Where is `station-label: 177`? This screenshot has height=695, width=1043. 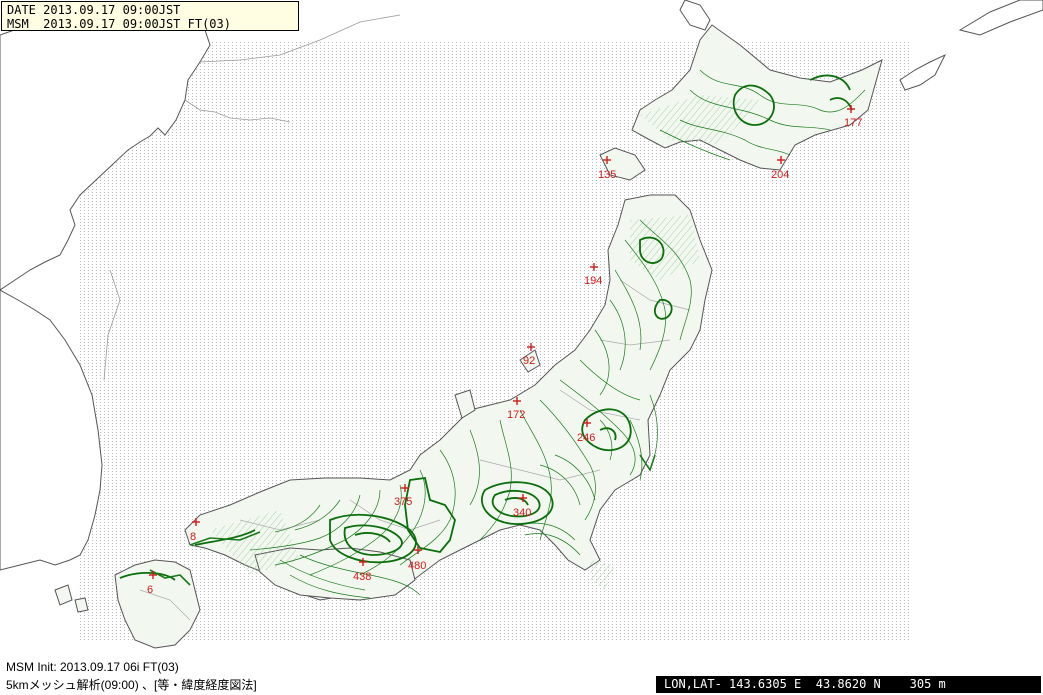
station-label: 177 is located at coordinates (853, 123).